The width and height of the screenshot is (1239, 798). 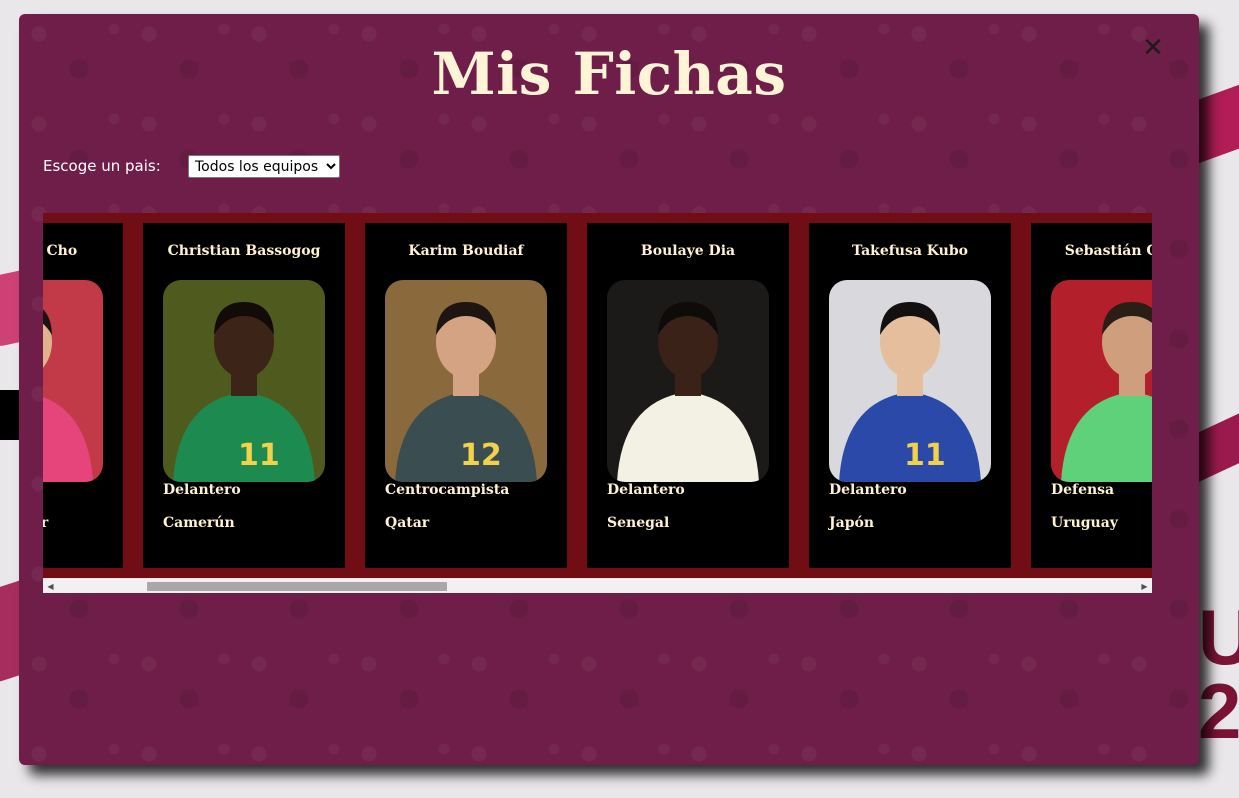 What do you see at coordinates (688, 251) in the screenshot?
I see `player-name: Boulaye Dia` at bounding box center [688, 251].